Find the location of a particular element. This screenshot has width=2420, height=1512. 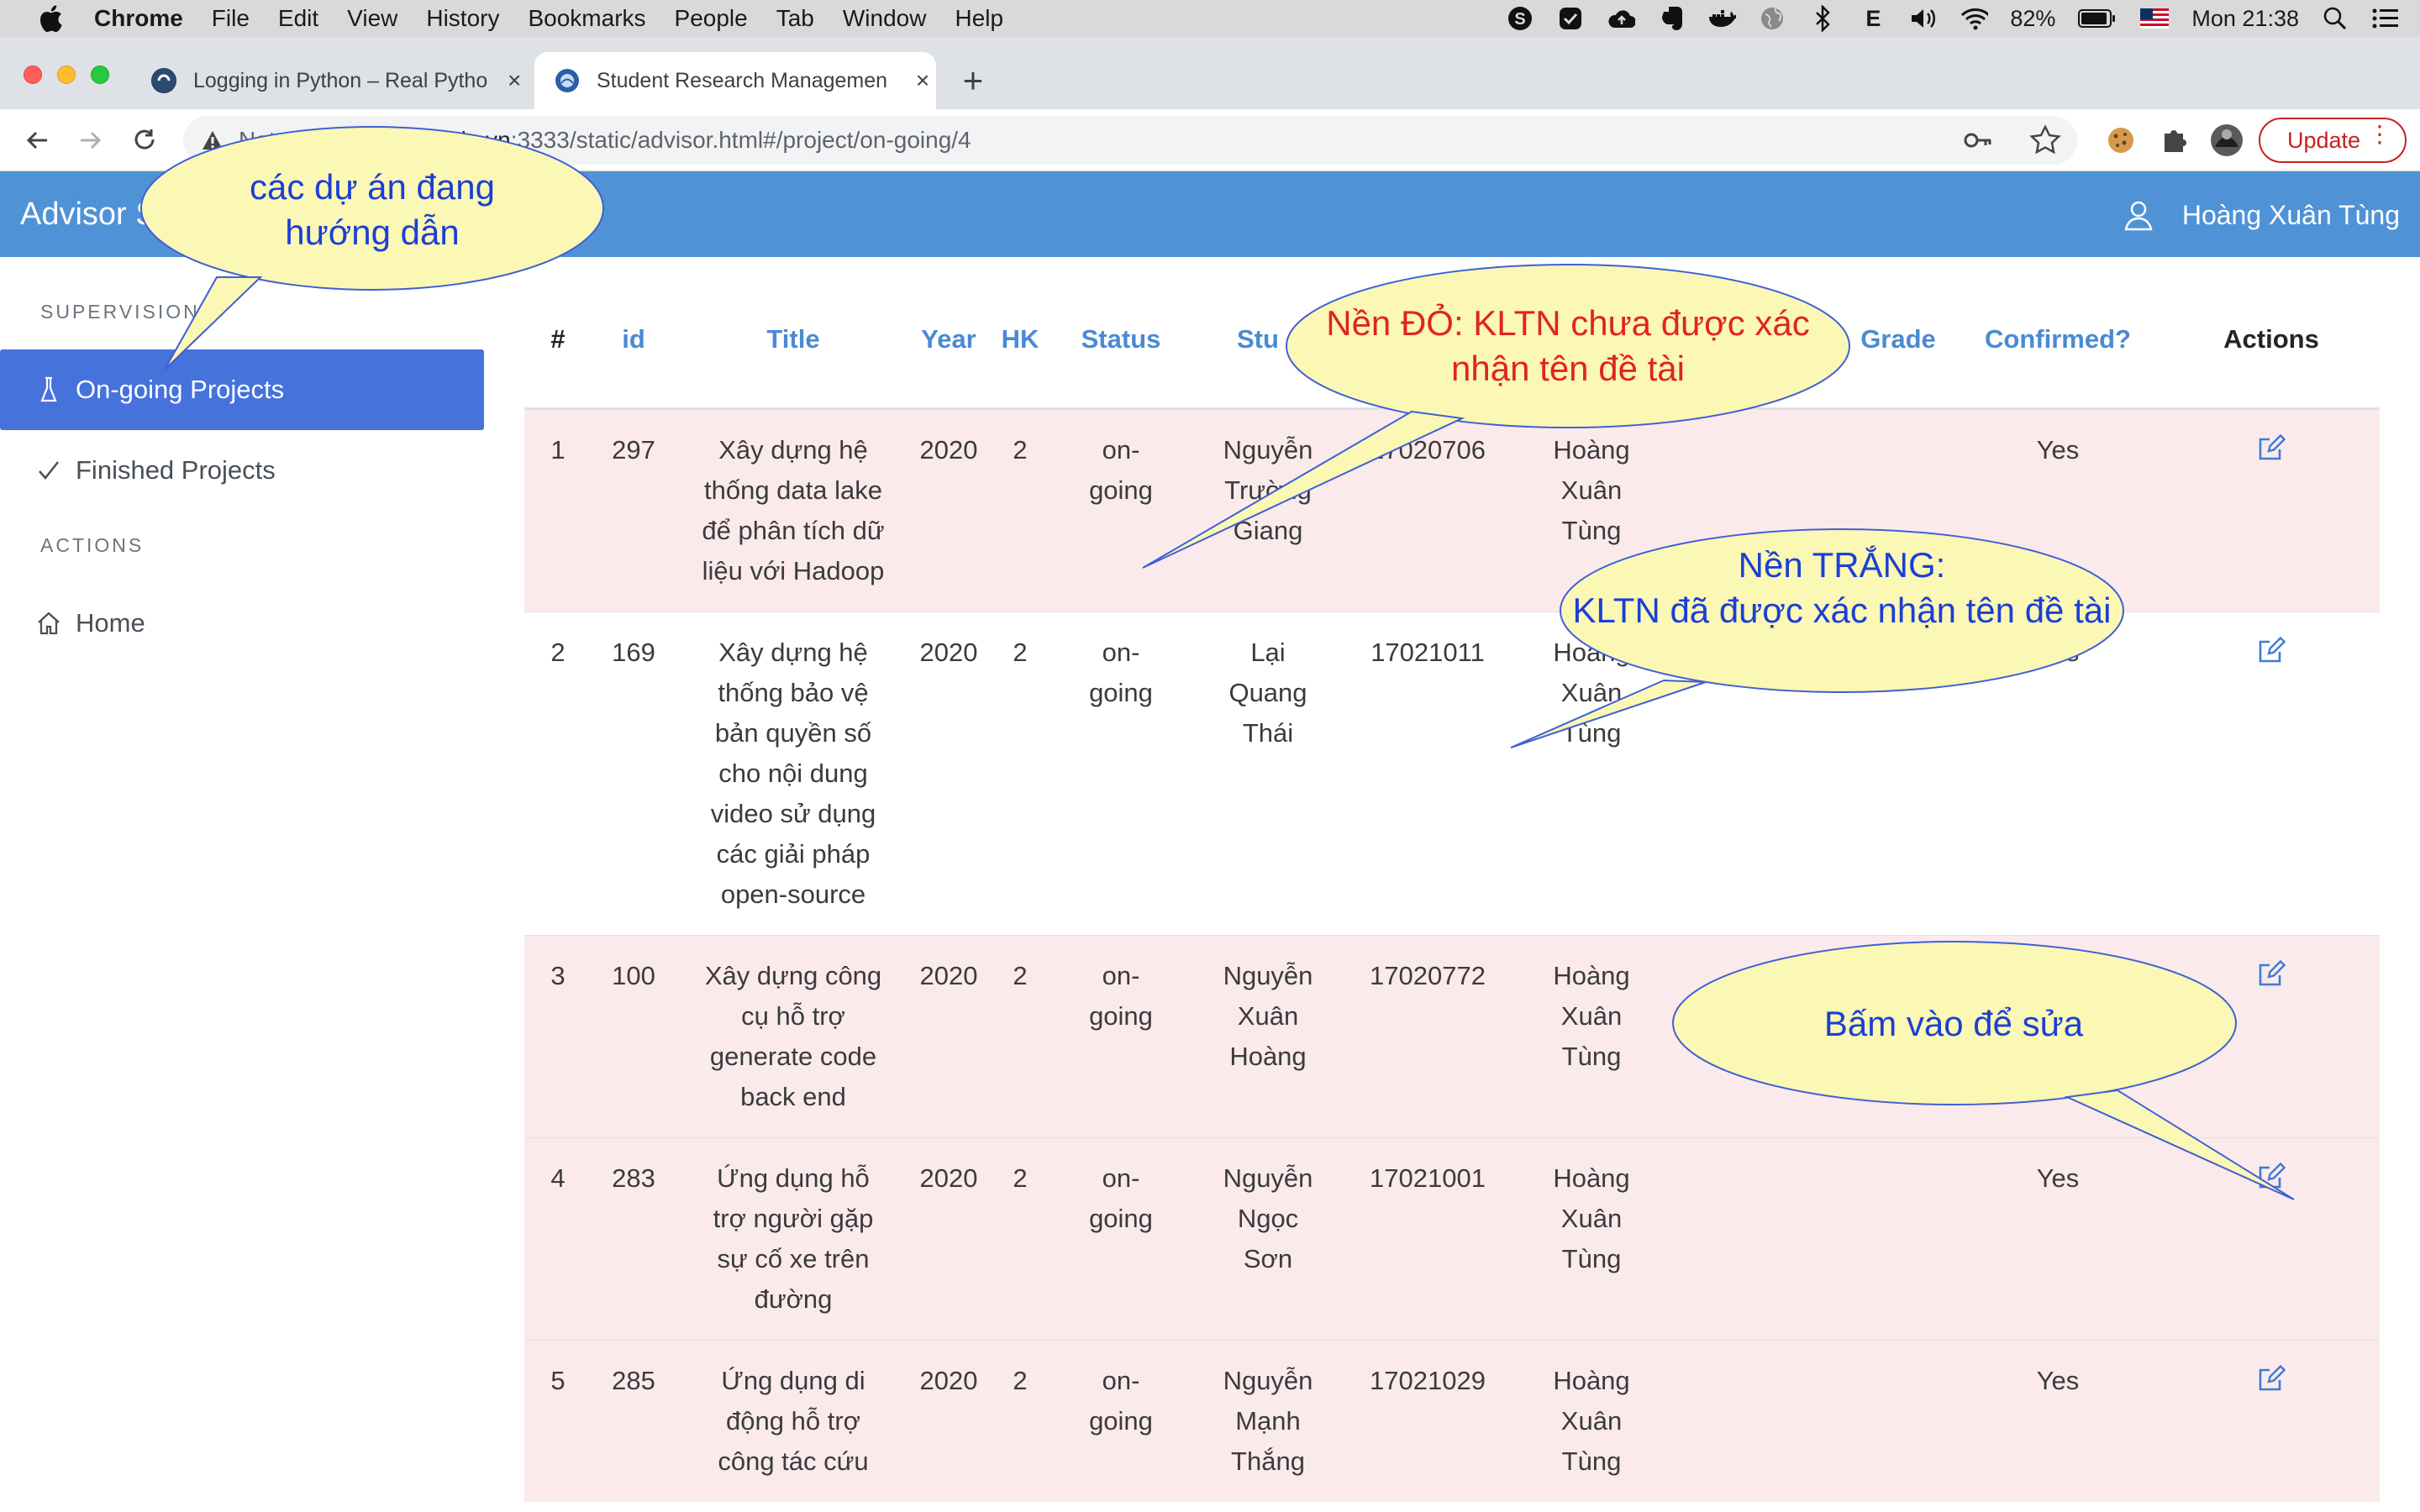

col-header-number: # is located at coordinates (558, 343).